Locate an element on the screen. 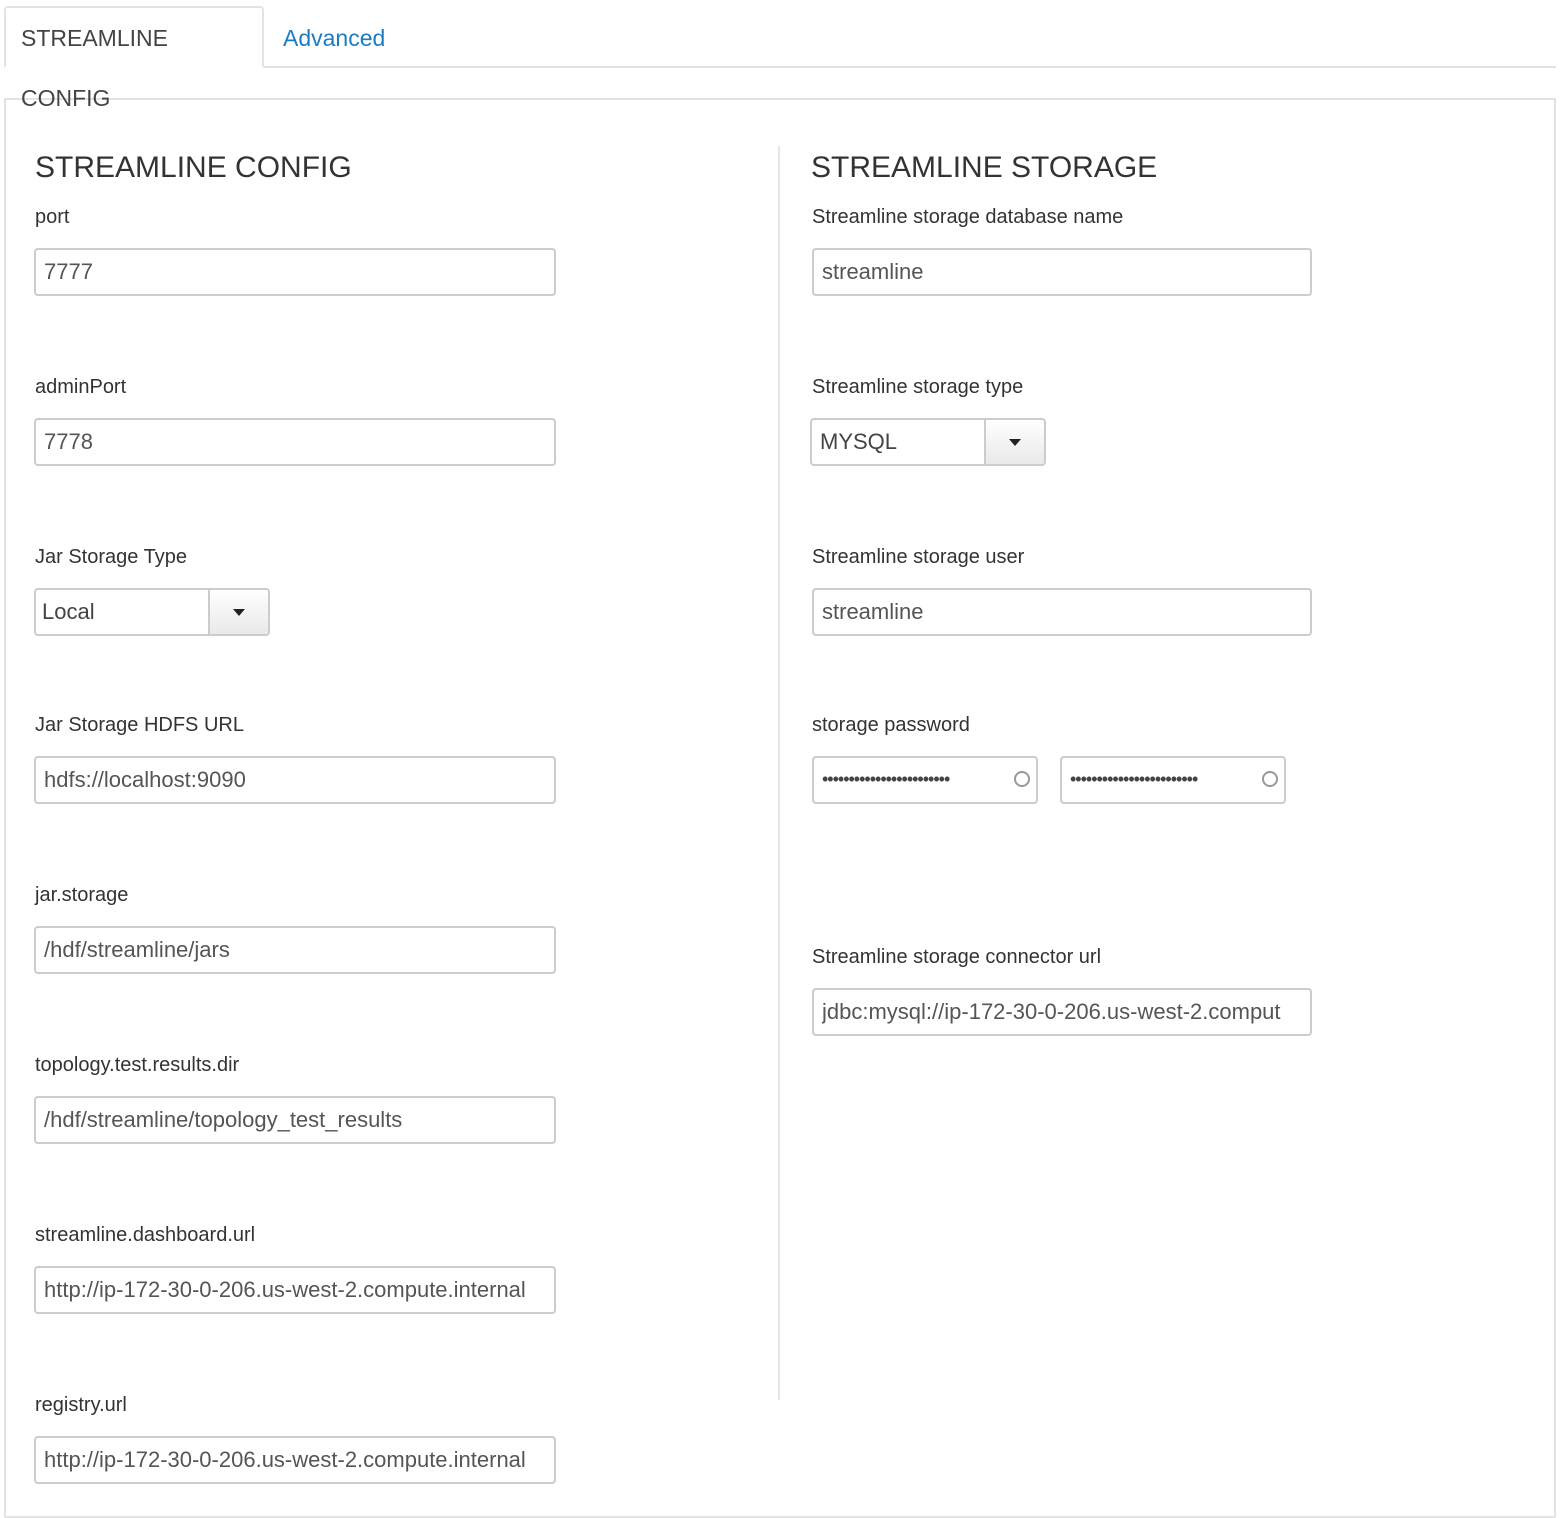 The height and width of the screenshot is (1518, 1560). jar-storage-hdfs-url-input is located at coordinates (295, 780).